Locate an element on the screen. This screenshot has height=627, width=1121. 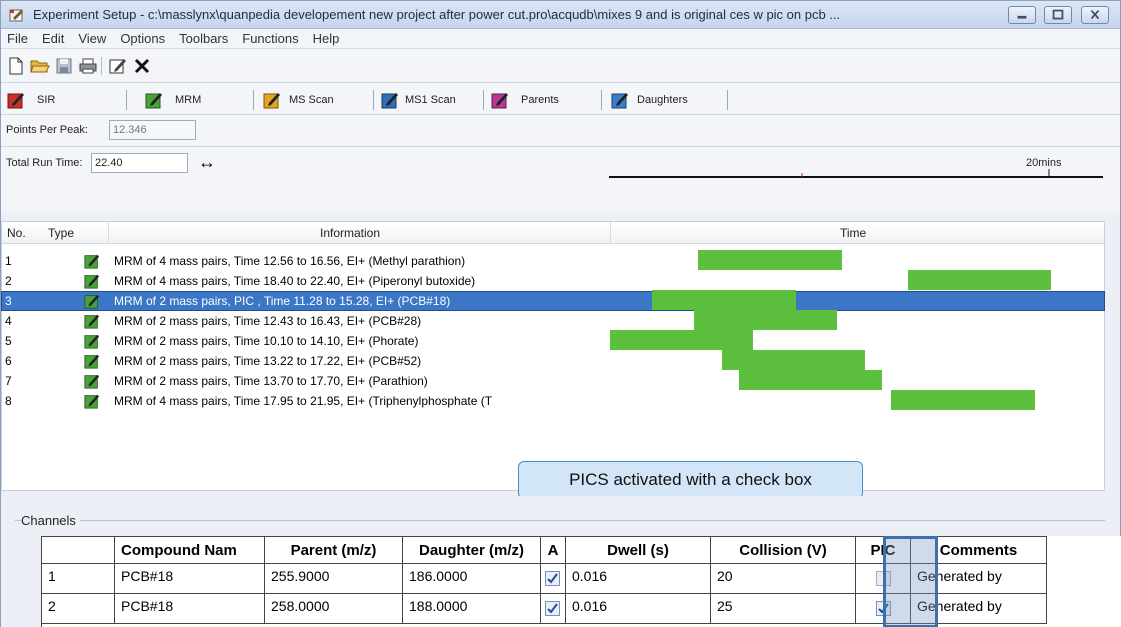
total-run-time-input: 22.40 is located at coordinates (139, 163).